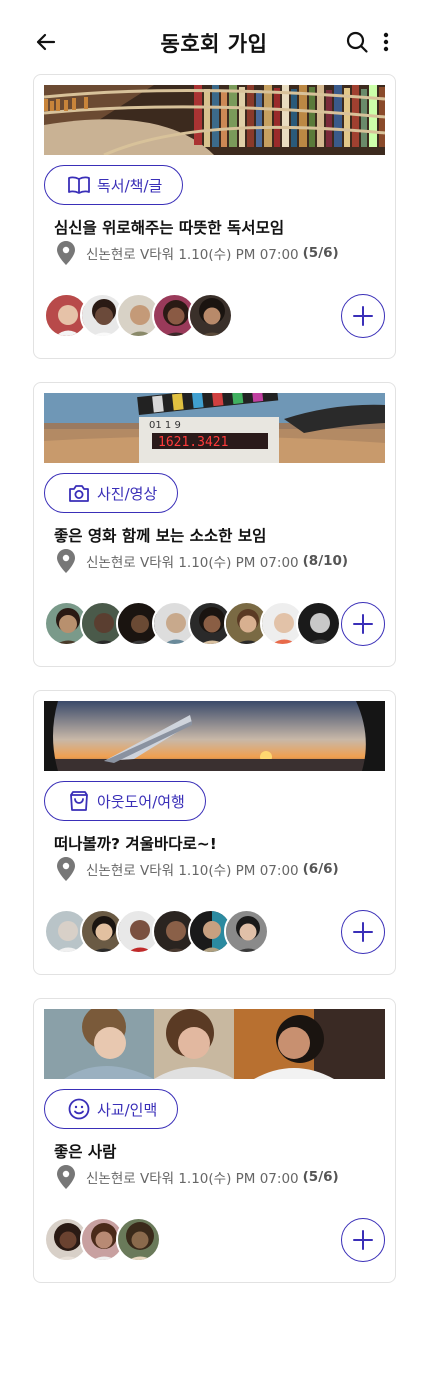  Describe the element at coordinates (169, 228) in the screenshot. I see `club-title: 심신을 위로해주는 따뜻한 독서모임` at that location.